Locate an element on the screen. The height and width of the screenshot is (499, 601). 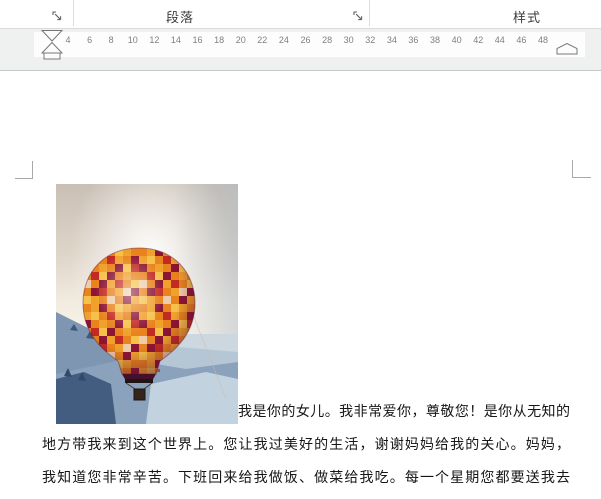
right-indent-marker is located at coordinates (567, 49).